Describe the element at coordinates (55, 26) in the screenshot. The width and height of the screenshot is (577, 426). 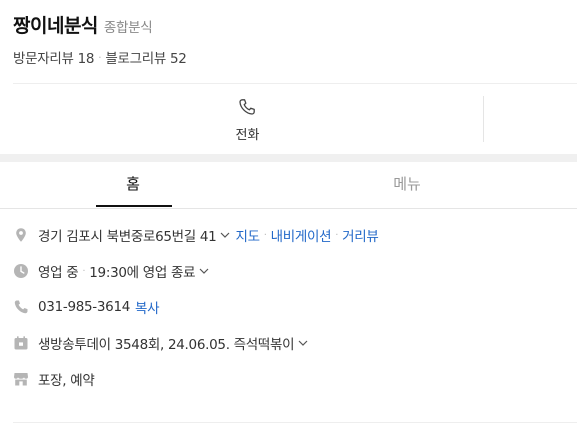
I see `place-name: 짱이네분식` at that location.